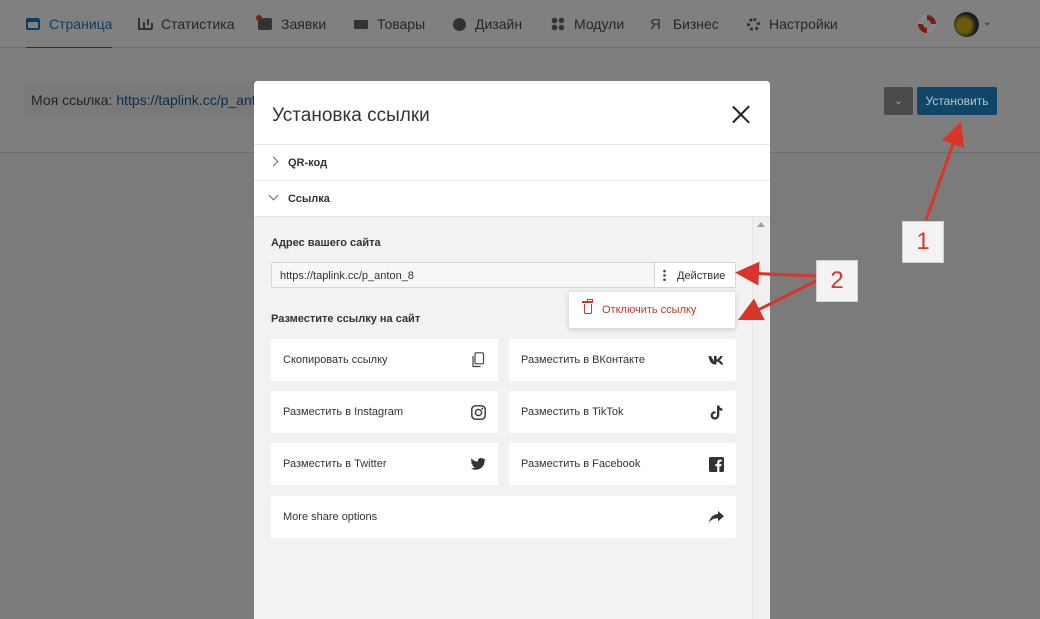 This screenshot has height=619, width=1040. I want to click on arrow-to-action-button, so click(776, 273).